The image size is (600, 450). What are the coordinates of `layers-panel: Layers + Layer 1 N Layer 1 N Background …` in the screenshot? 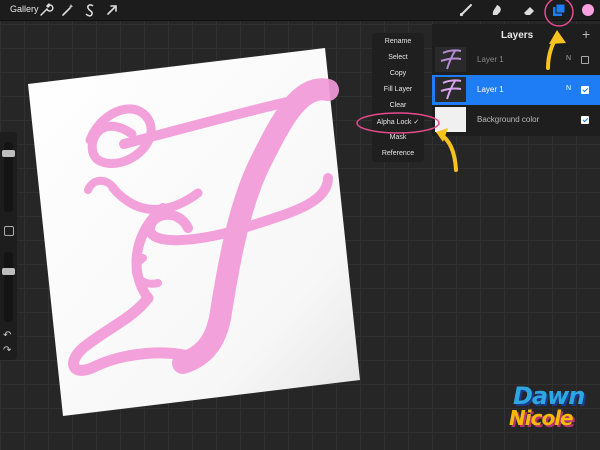 It's located at (516, 80).